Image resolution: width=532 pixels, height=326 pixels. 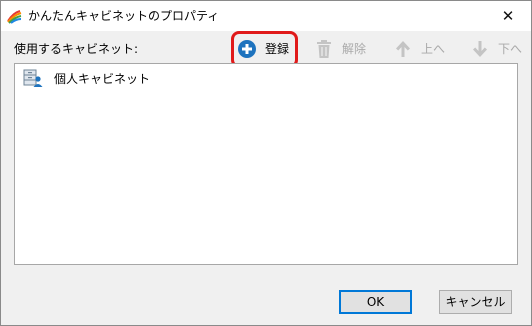 What do you see at coordinates (510, 49) in the screenshot?
I see `move-down-label: 下へ` at bounding box center [510, 49].